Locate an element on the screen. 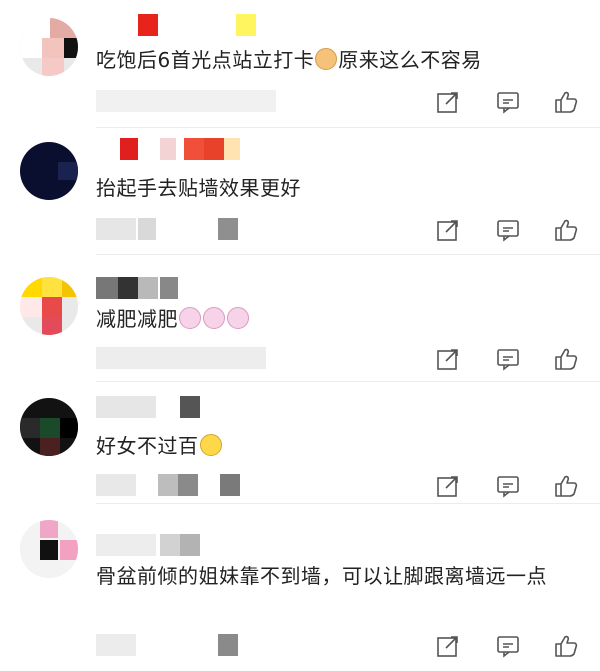  laughing-face-emoji is located at coordinates (210, 445).